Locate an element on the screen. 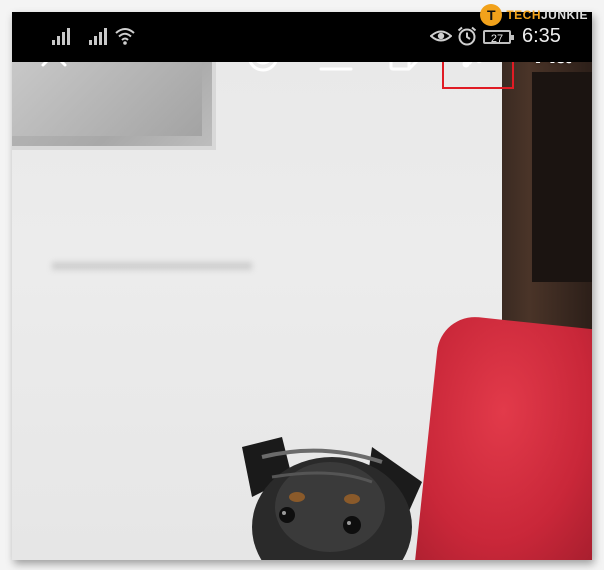 This screenshot has width=604, height=570. door-shadow is located at coordinates (562, 177).